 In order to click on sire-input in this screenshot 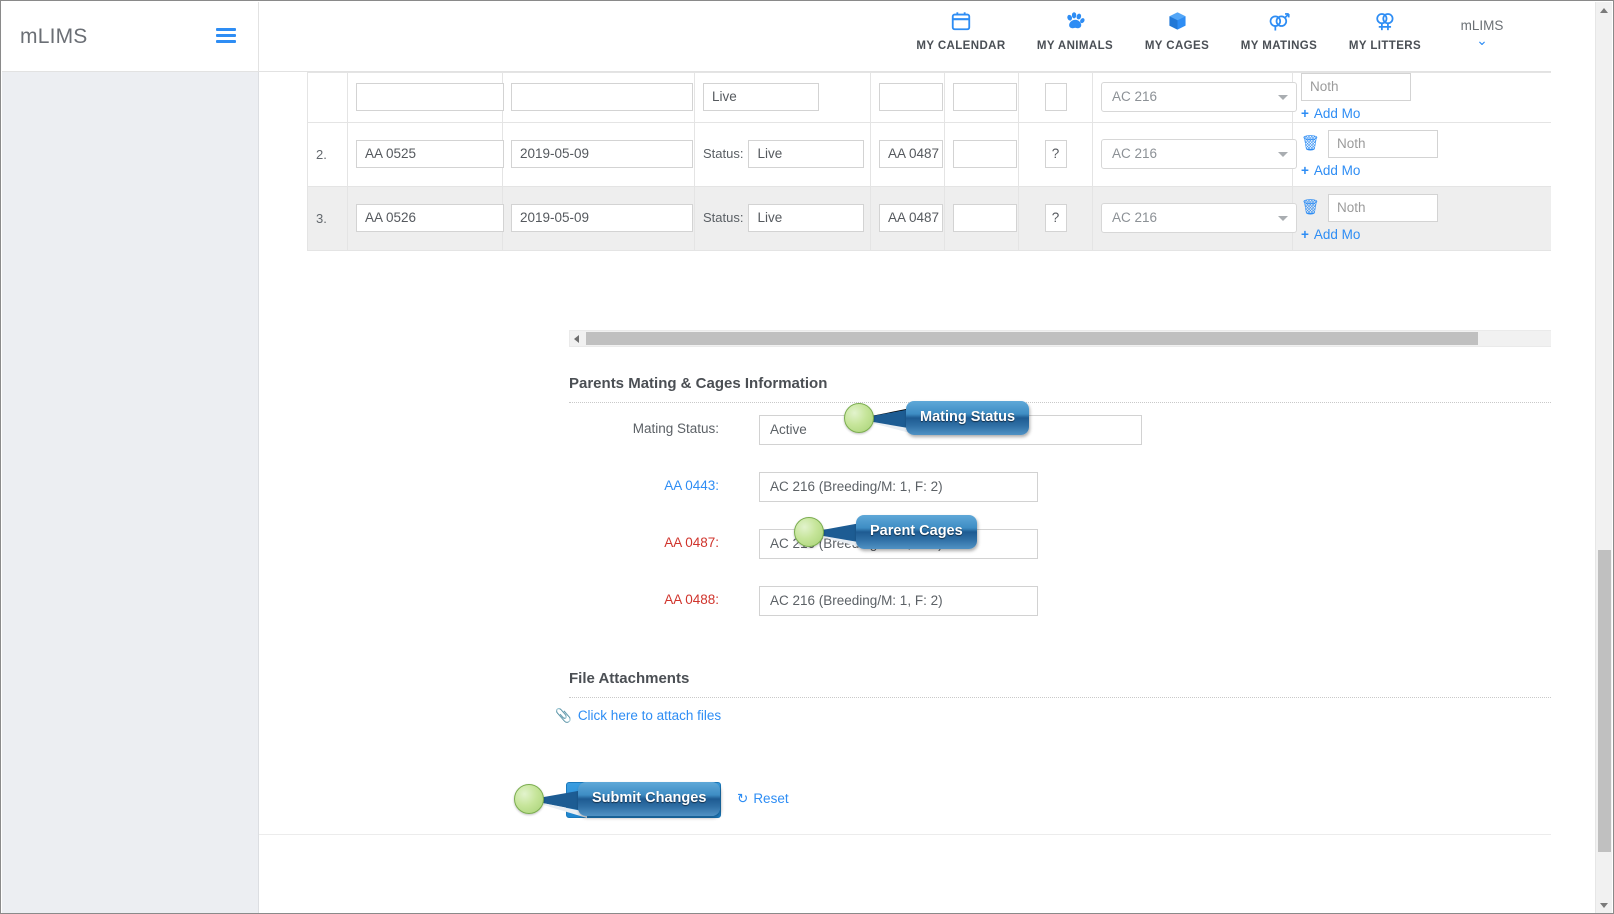, I will do `click(911, 97)`.